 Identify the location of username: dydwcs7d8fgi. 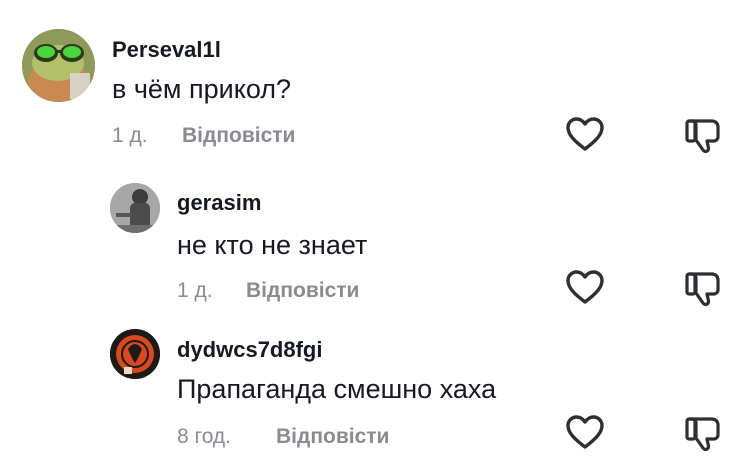
(249, 350).